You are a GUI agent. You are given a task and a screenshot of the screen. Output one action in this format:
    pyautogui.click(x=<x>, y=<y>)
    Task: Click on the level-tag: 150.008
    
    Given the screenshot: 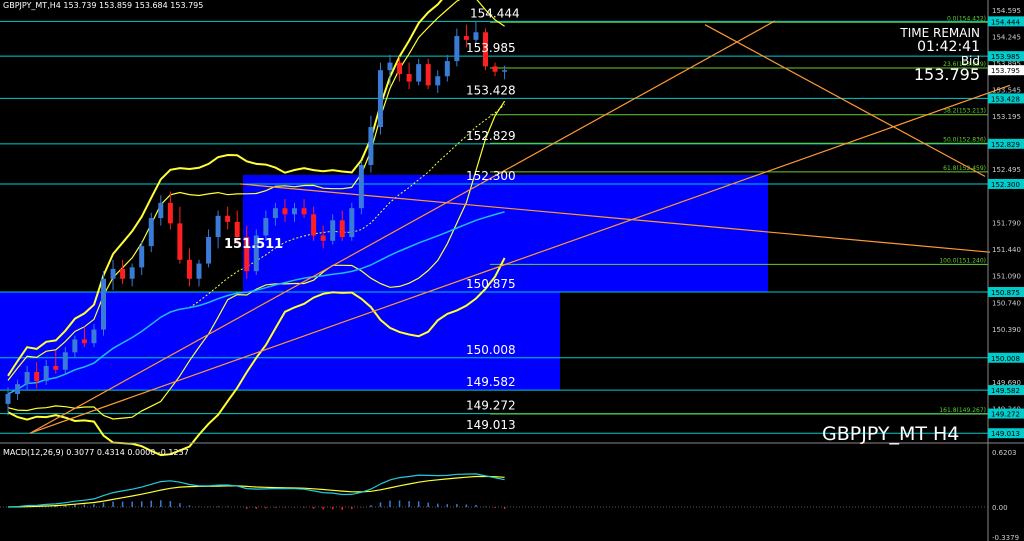 What is the action you would take?
    pyautogui.click(x=1005, y=359)
    